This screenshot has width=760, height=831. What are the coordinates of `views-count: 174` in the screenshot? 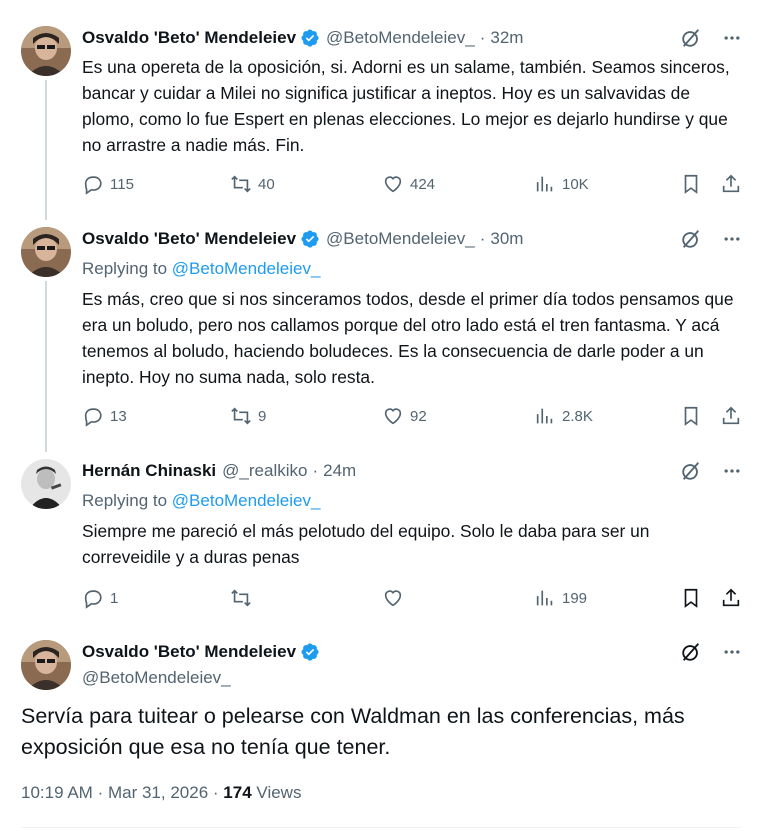 It's located at (237, 792).